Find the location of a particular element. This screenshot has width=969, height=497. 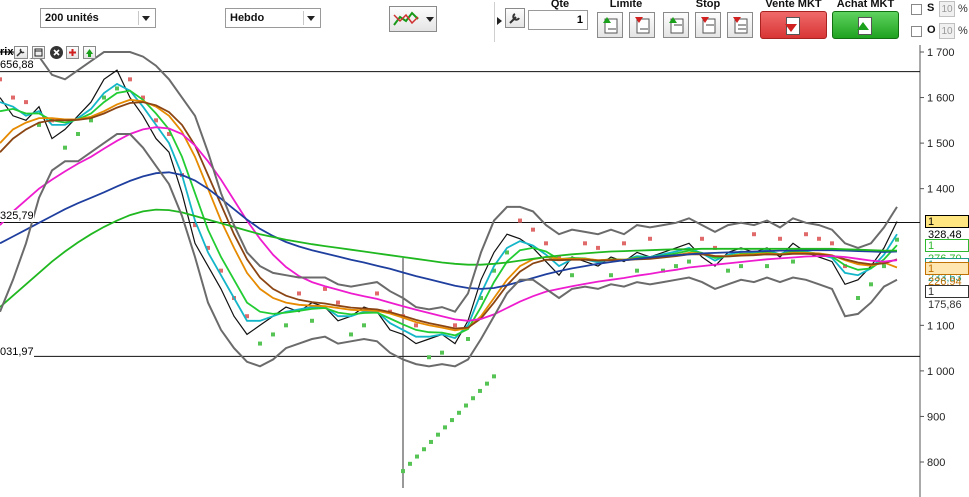

price-tag: 1 276,70 is located at coordinates (947, 251).